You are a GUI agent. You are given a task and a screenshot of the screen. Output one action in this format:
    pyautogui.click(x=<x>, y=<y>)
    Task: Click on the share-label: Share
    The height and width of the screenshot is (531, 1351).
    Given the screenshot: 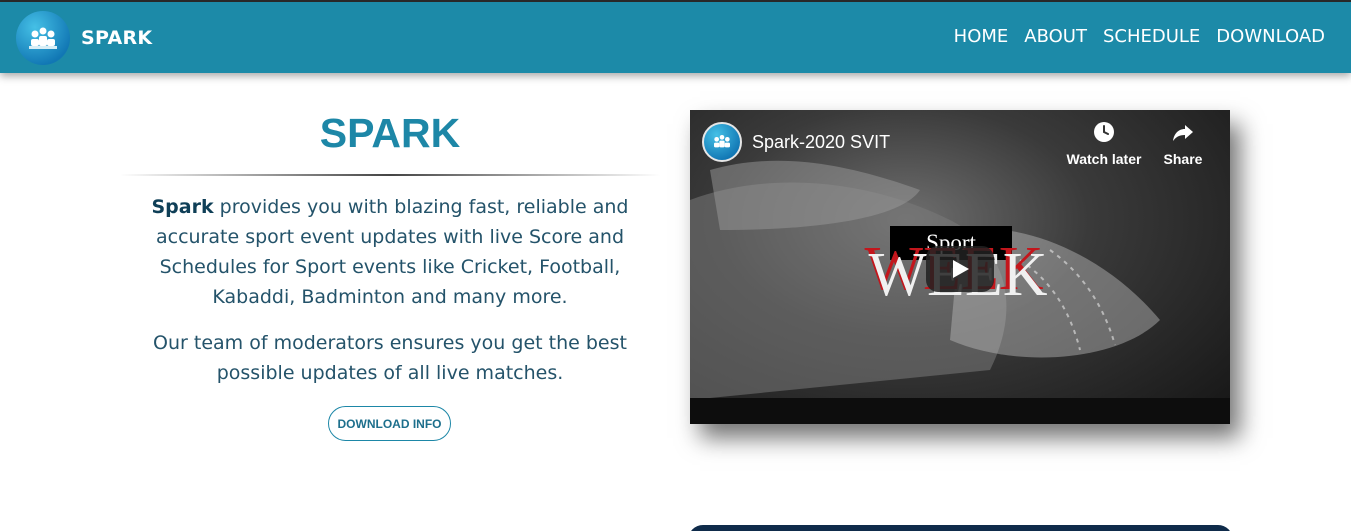 What is the action you would take?
    pyautogui.click(x=1183, y=159)
    